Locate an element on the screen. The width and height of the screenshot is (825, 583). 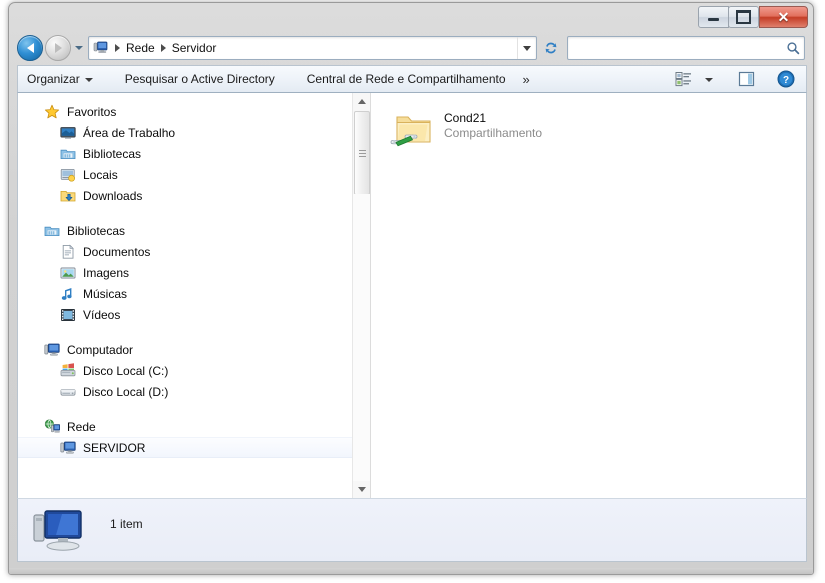
window-controls: ✕ is located at coordinates (753, 16).